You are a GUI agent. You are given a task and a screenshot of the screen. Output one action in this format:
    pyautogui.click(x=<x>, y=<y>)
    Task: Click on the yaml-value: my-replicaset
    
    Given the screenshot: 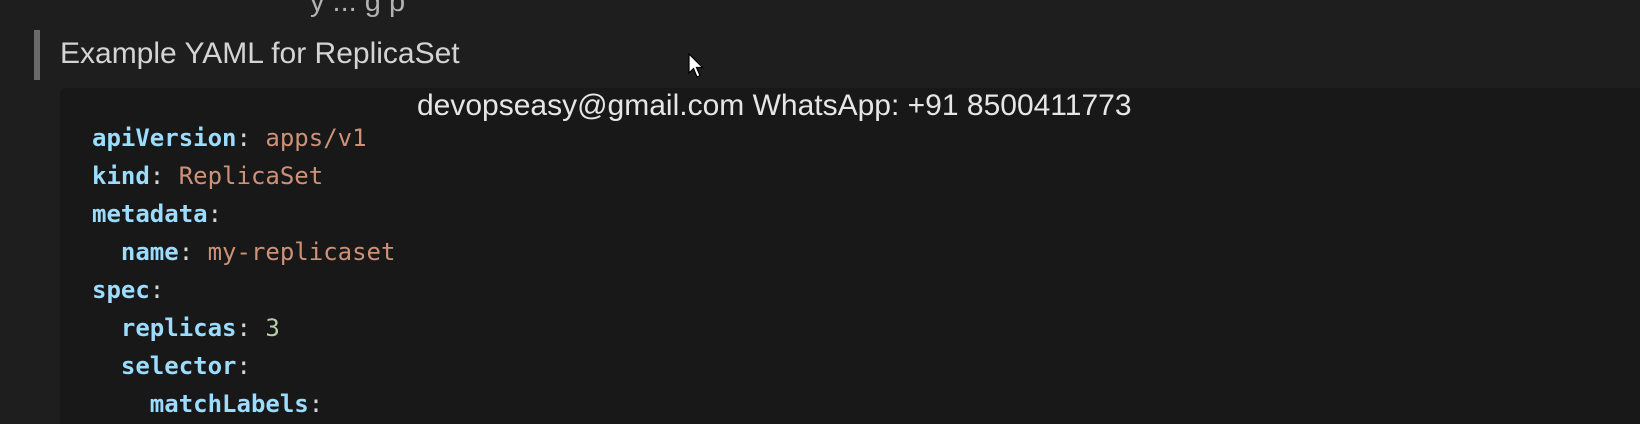 What is the action you would take?
    pyautogui.click(x=301, y=252)
    